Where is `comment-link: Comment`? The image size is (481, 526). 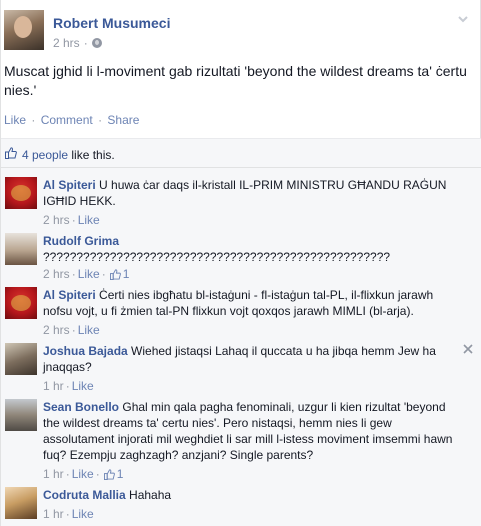
comment-link: Comment is located at coordinates (67, 120).